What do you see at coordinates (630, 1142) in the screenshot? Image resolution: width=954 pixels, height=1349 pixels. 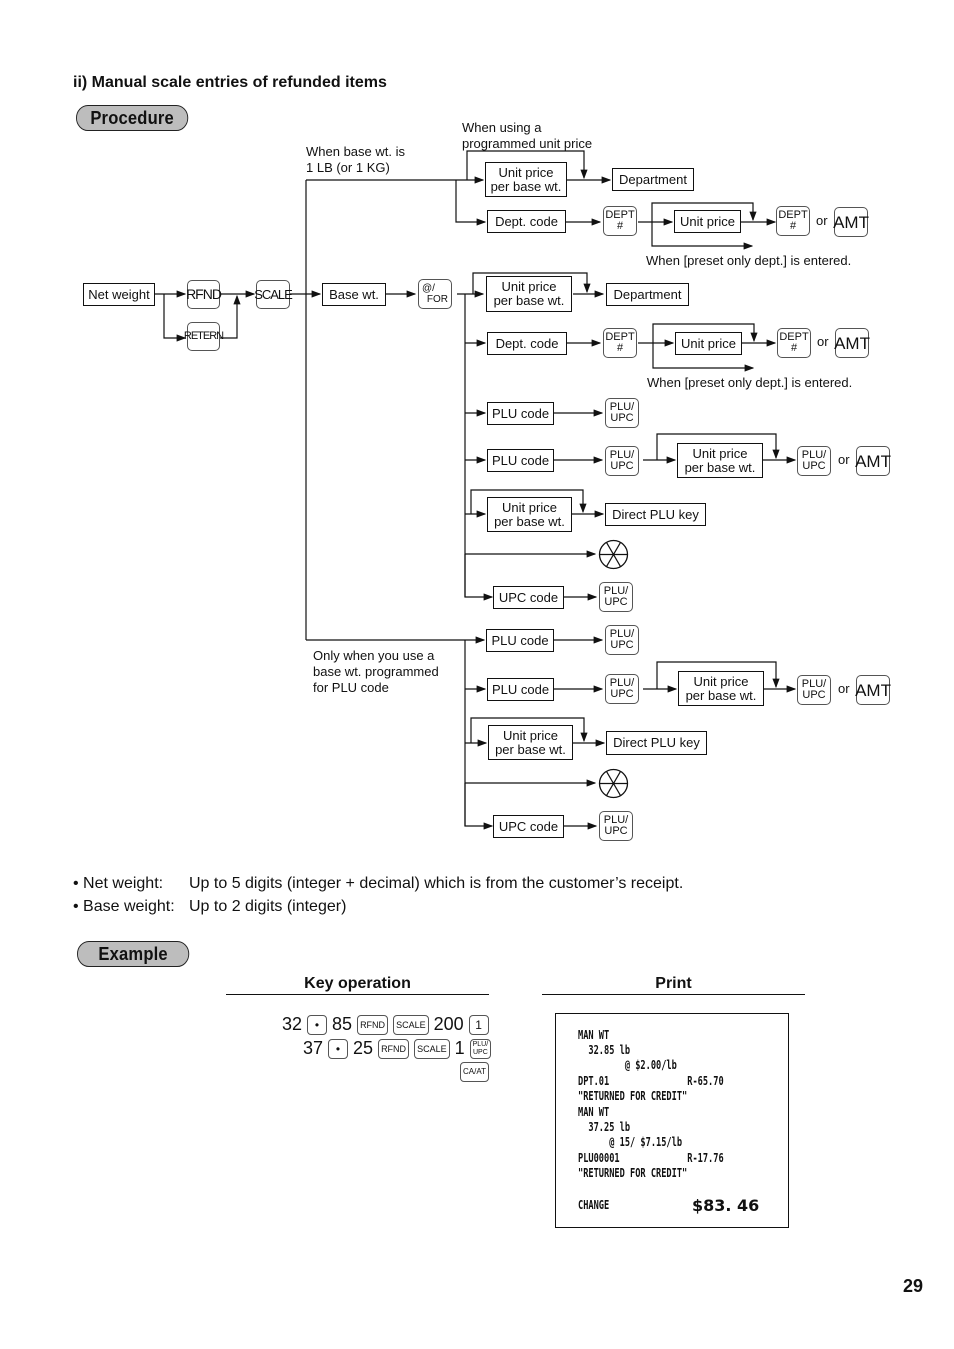 I see `receipt-line: @ 15/ $7.15/lb` at bounding box center [630, 1142].